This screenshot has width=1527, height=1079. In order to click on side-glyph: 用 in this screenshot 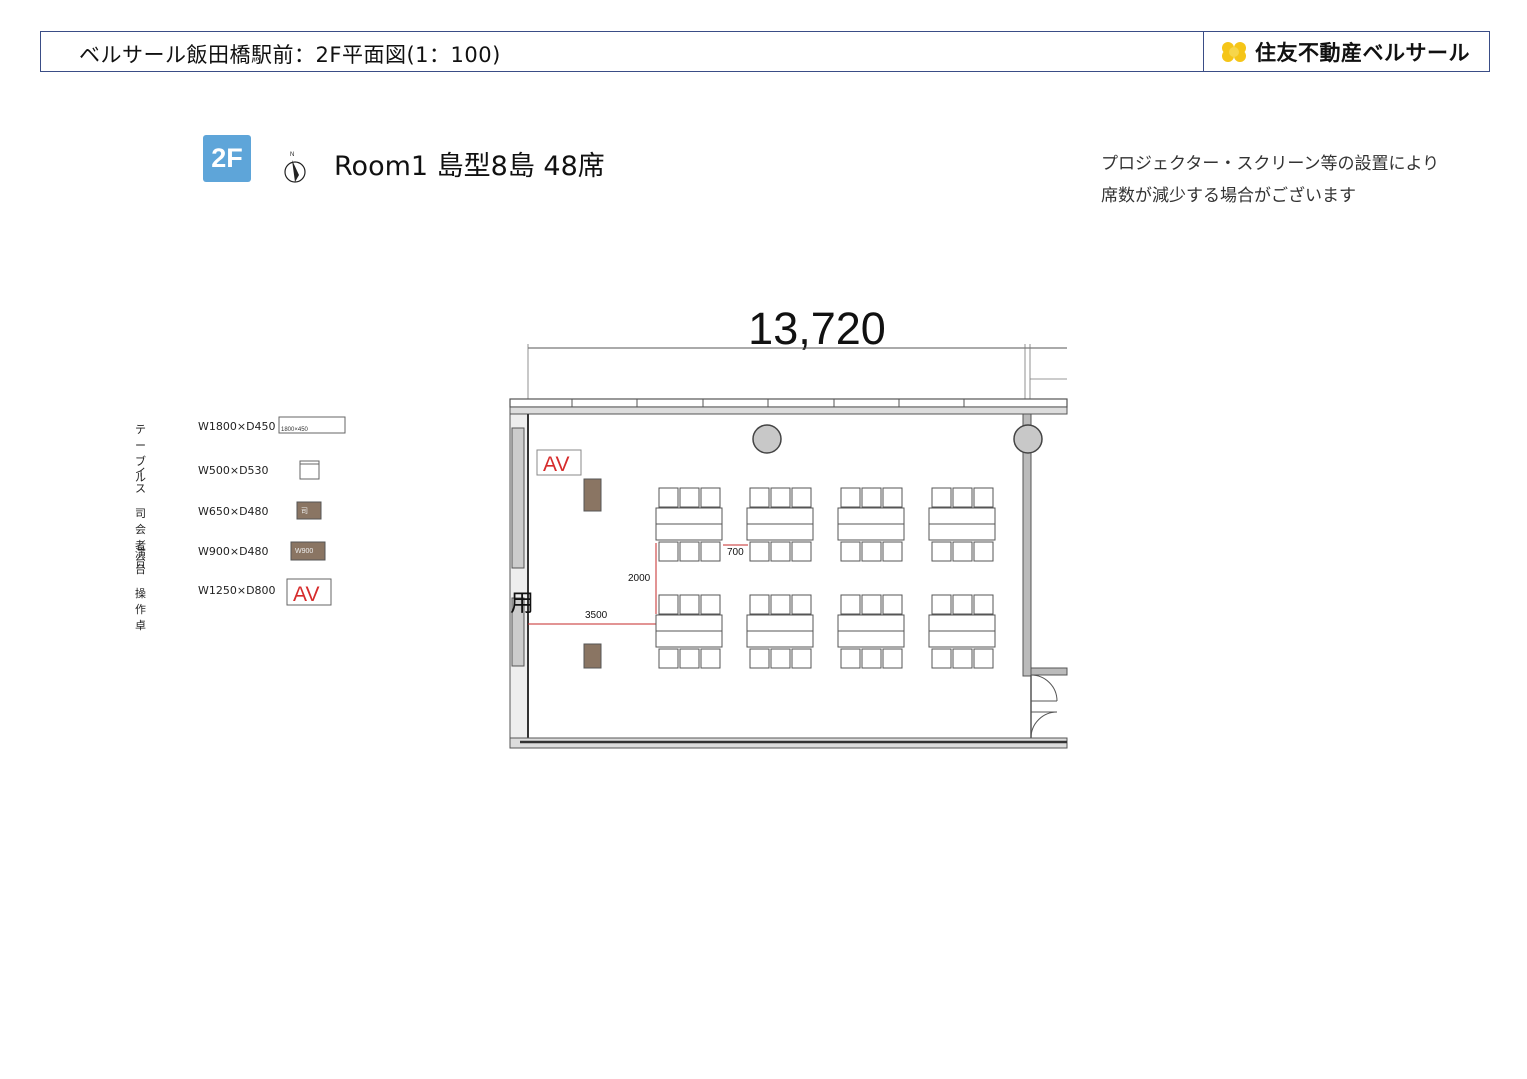, I will do `click(522, 603)`.